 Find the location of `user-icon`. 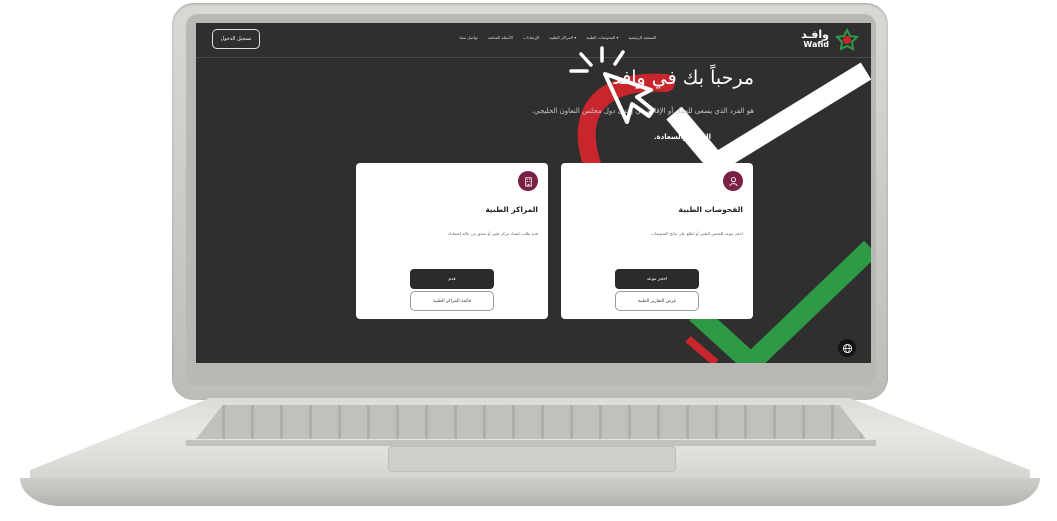

user-icon is located at coordinates (733, 181).